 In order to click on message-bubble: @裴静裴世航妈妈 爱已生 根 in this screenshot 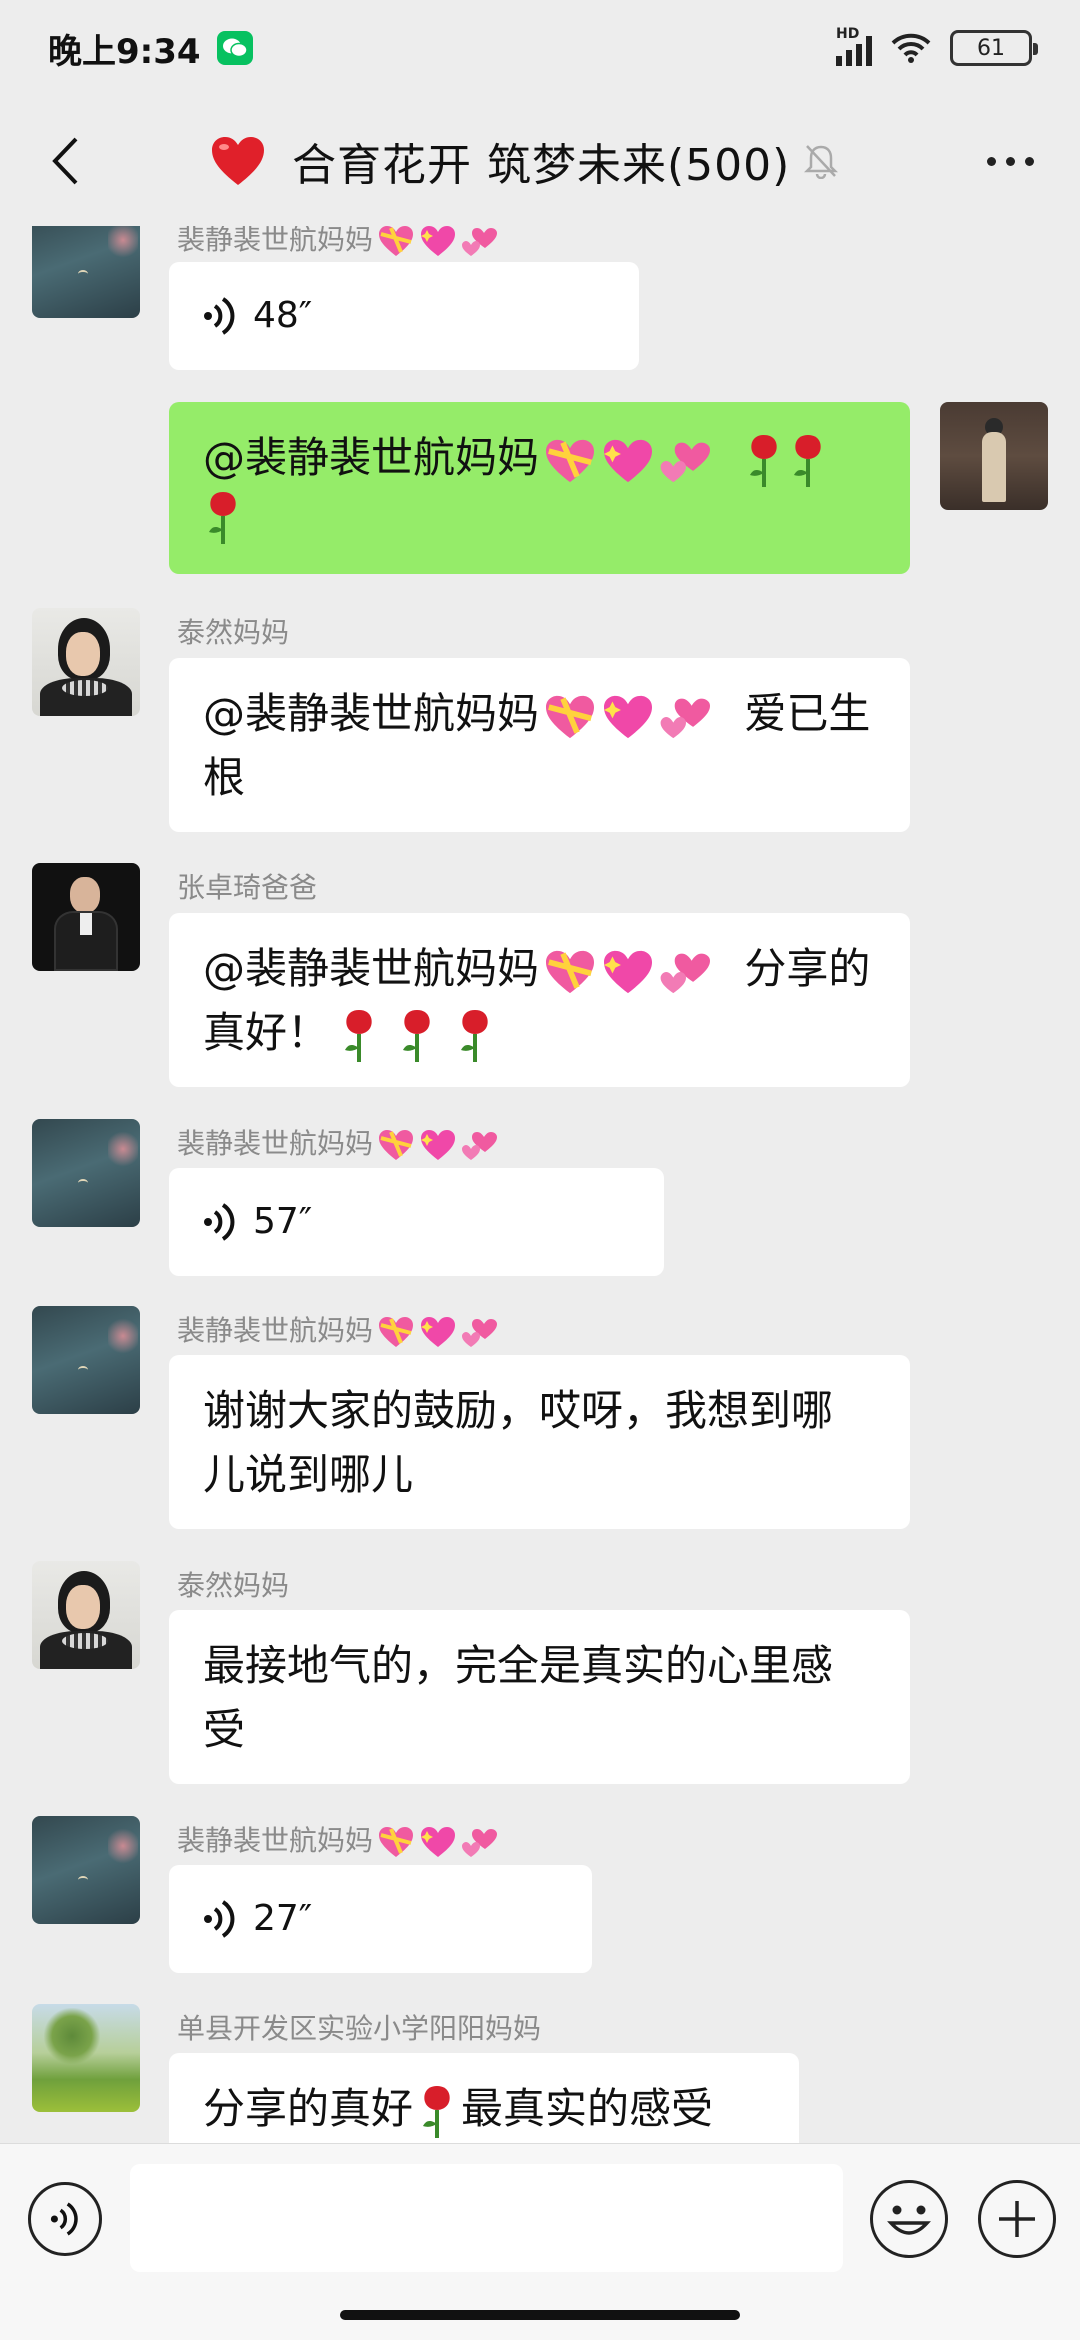, I will do `click(539, 745)`.